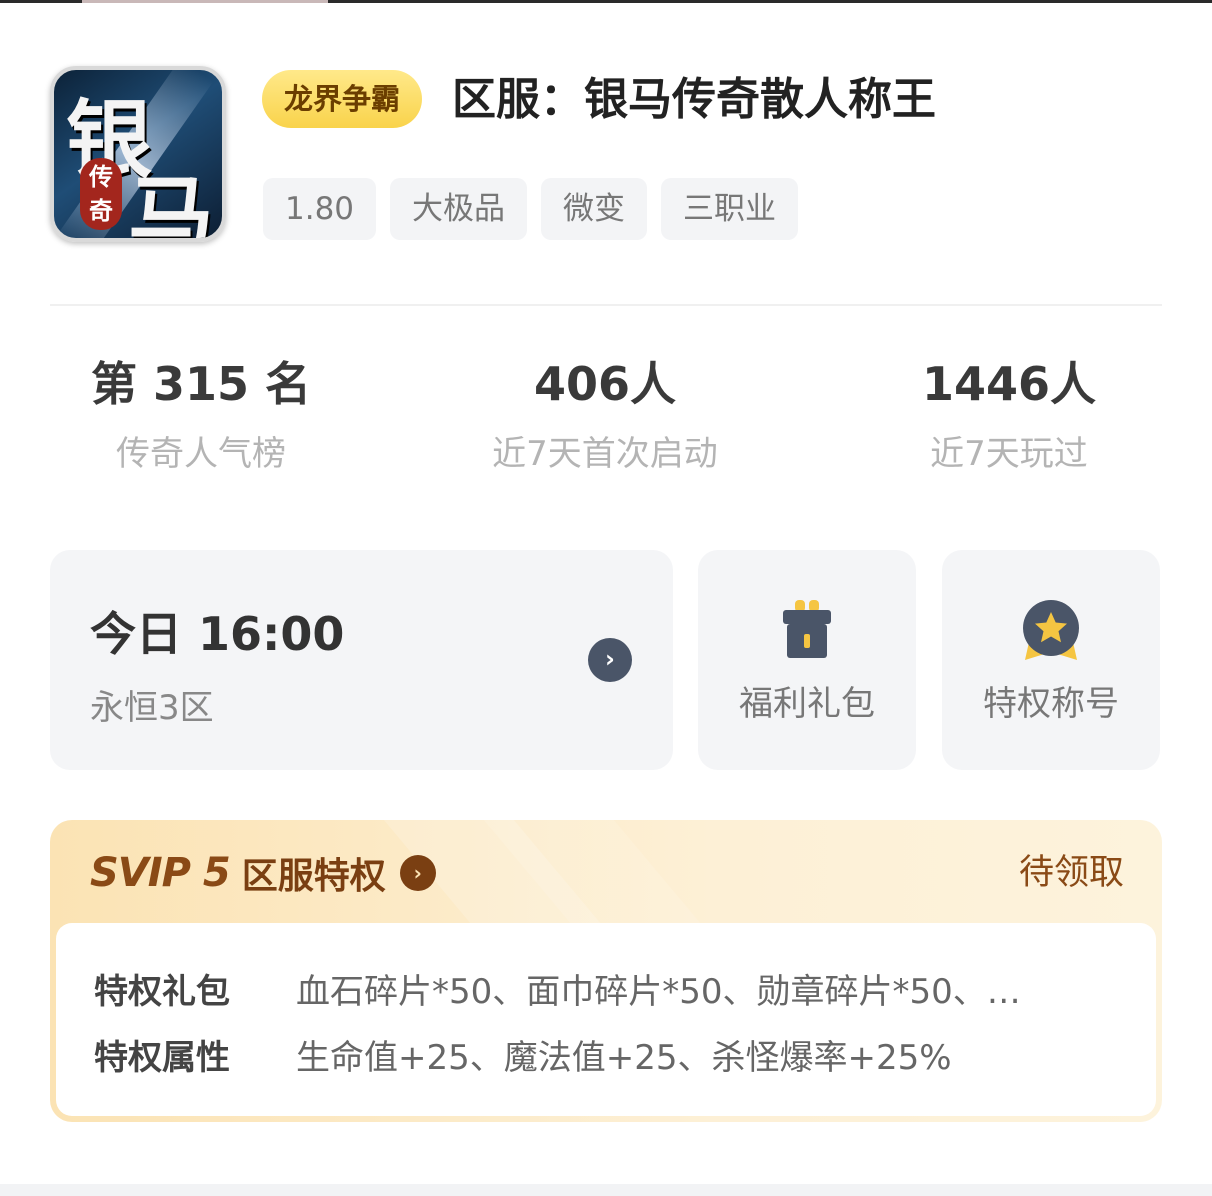  Describe the element at coordinates (605, 413) in the screenshot. I see `stat-new-players: 406人 近7天首次启动` at that location.